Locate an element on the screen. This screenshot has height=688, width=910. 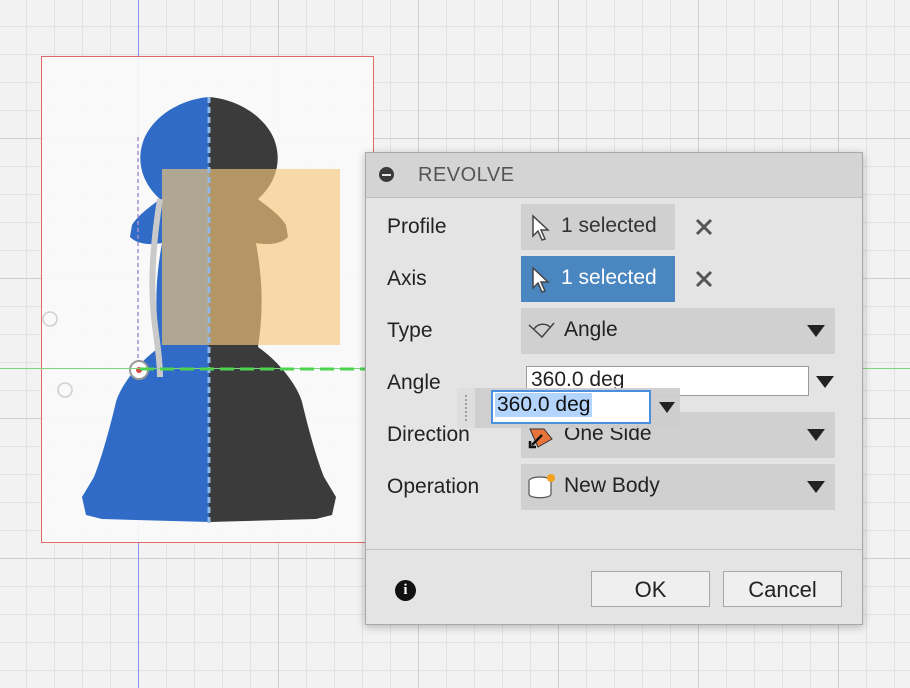
profile-selector: 1 selected is located at coordinates (598, 227).